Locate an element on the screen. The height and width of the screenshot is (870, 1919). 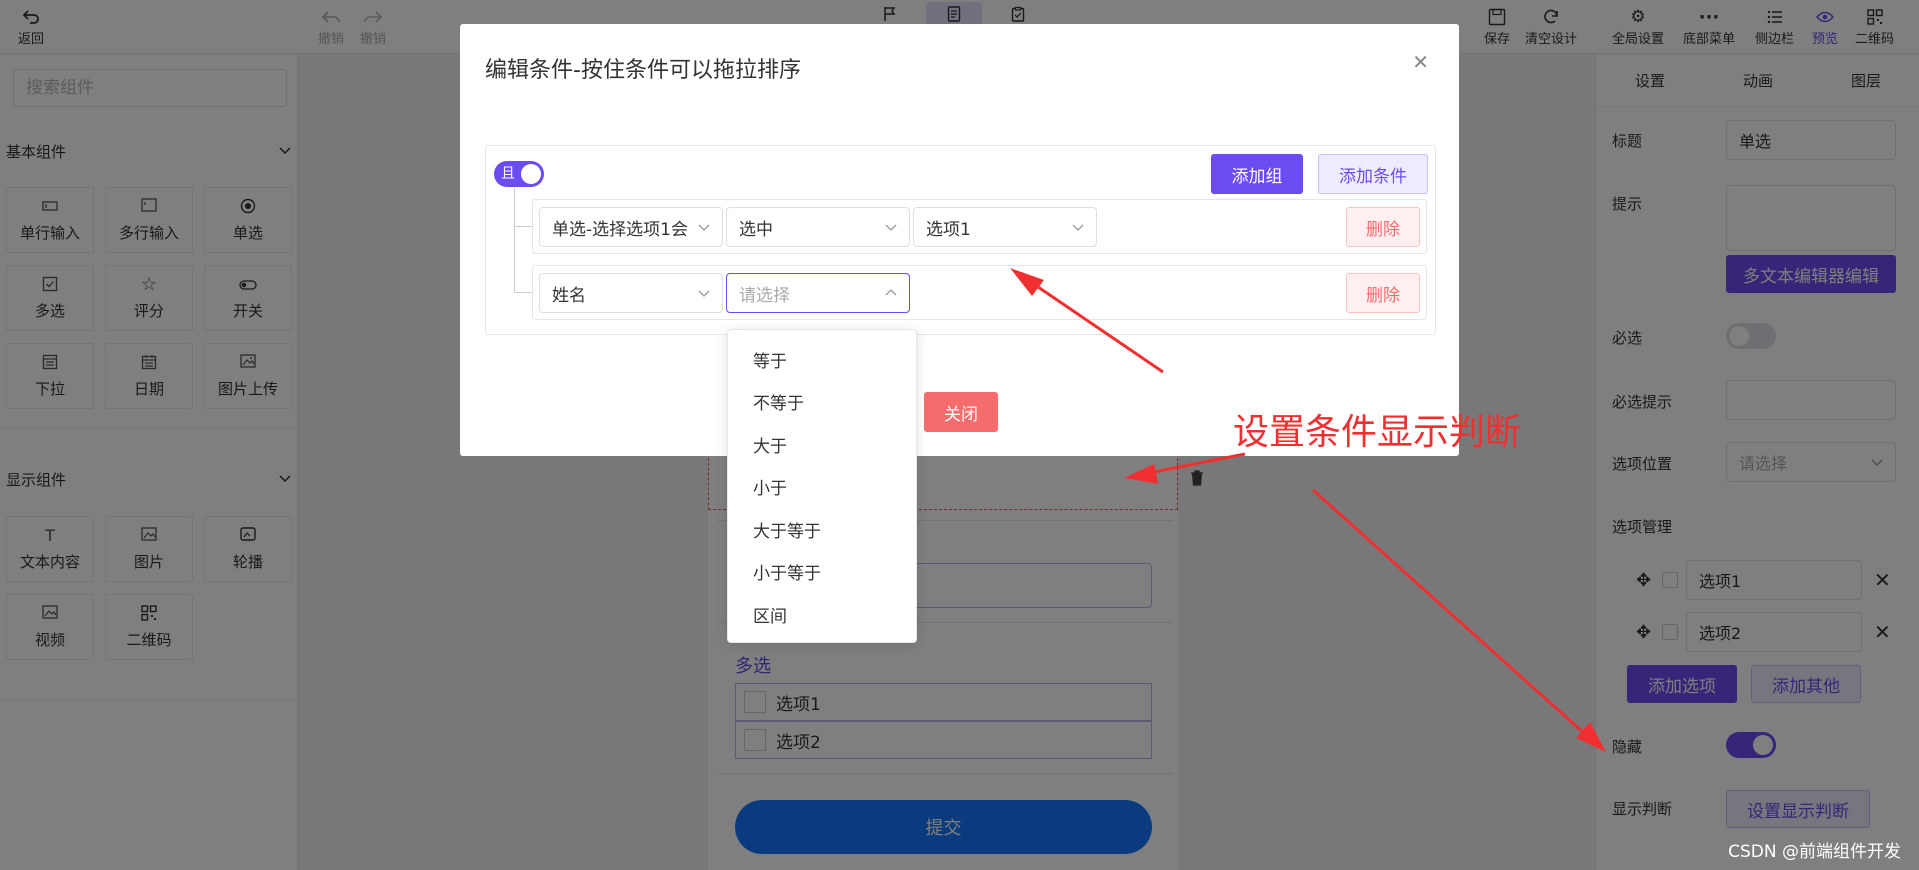
watermark: CSDN @前端组件开发 is located at coordinates (1814, 852).